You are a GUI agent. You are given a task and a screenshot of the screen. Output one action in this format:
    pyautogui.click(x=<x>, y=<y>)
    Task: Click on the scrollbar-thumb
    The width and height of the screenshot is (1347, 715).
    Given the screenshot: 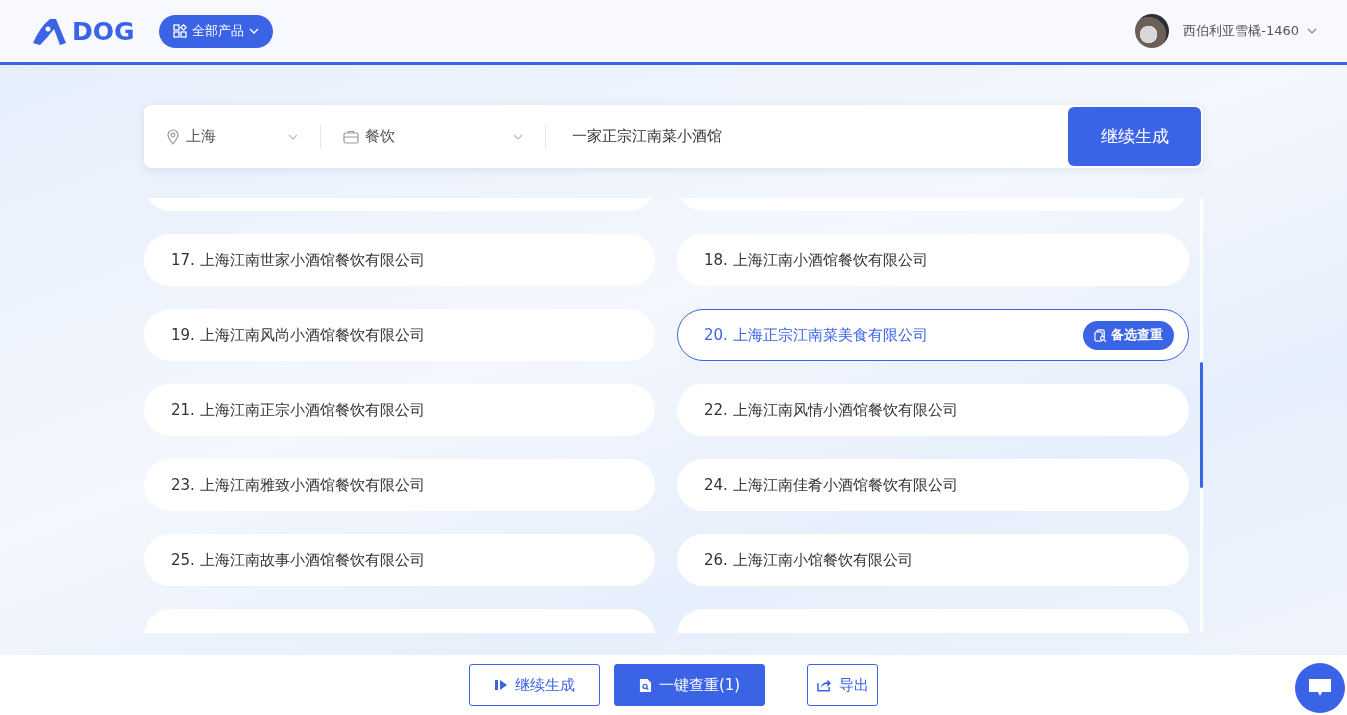 What is the action you would take?
    pyautogui.click(x=1201, y=425)
    